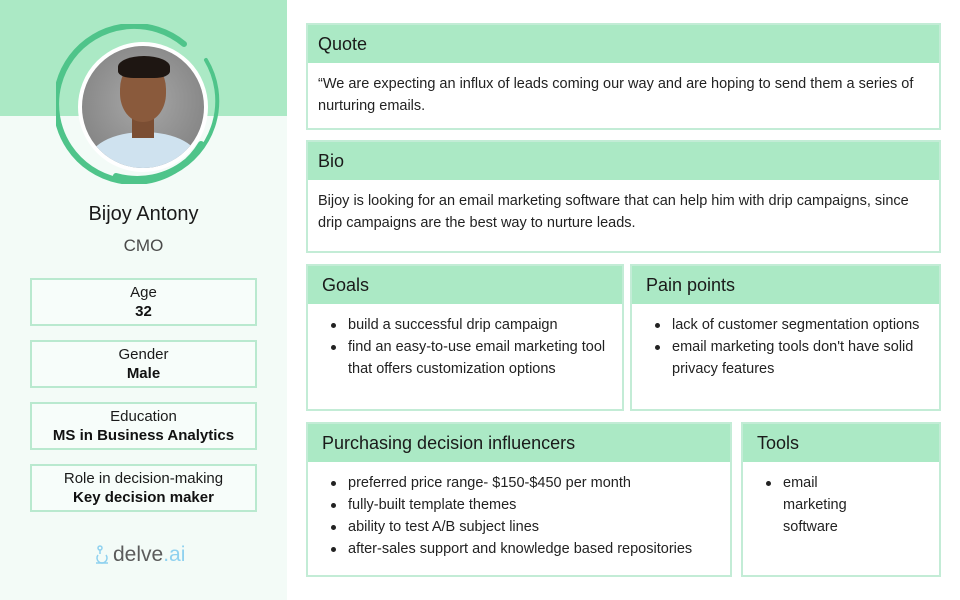 This screenshot has height=600, width=960. I want to click on list-item: lack of customer segmentation options, so click(790, 325).